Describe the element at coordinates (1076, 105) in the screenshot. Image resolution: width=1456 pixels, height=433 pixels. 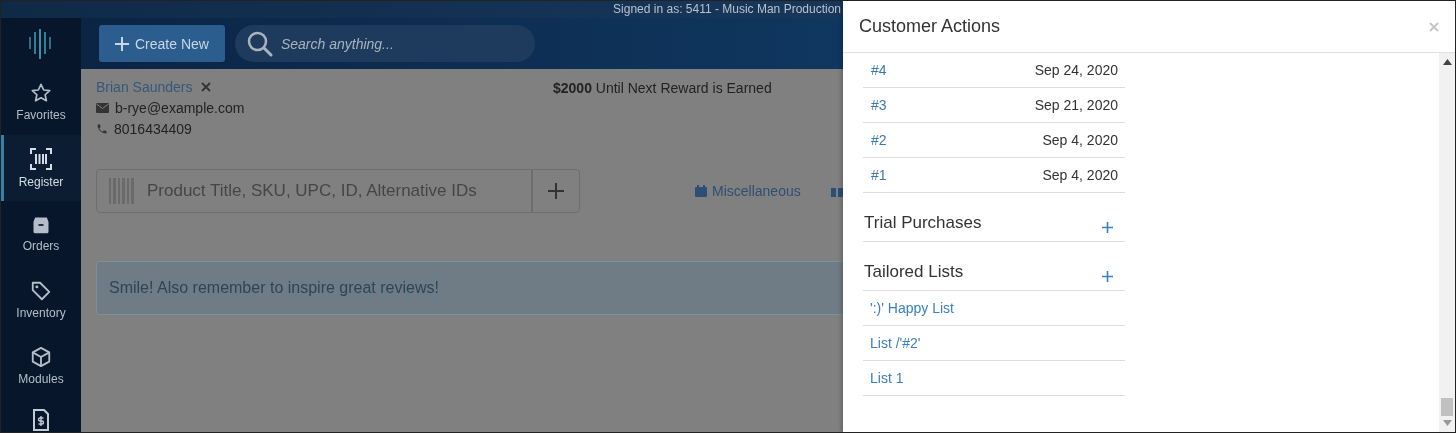
I see `order-date: Sep 21, 2020` at that location.